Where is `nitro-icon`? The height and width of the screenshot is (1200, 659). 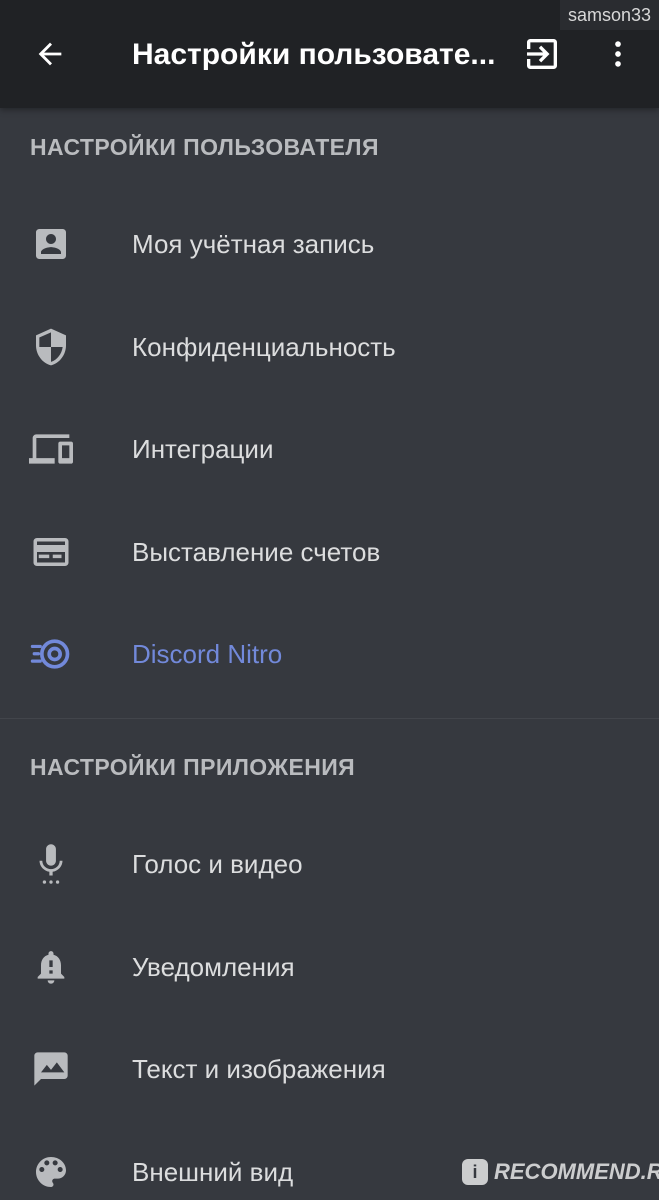 nitro-icon is located at coordinates (51, 654).